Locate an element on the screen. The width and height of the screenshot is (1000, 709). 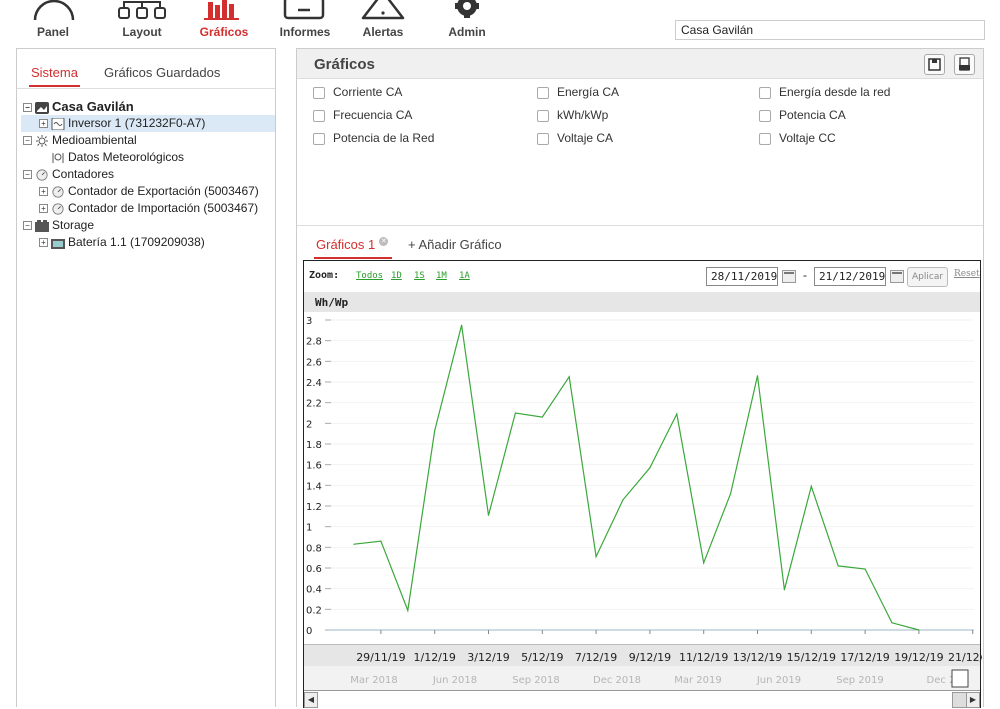
y-tick-label: 1.4 is located at coordinates (314, 486).